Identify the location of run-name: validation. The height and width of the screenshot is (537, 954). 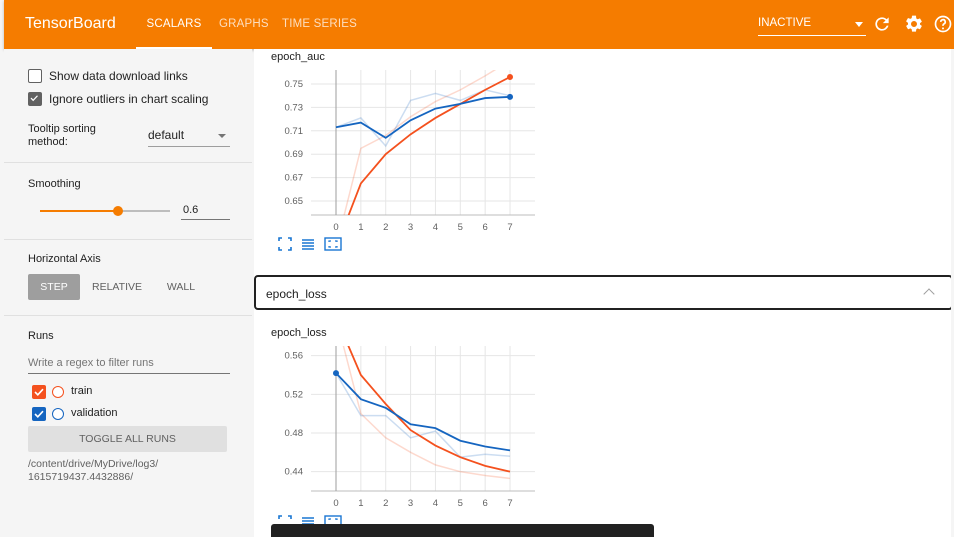
(94, 413).